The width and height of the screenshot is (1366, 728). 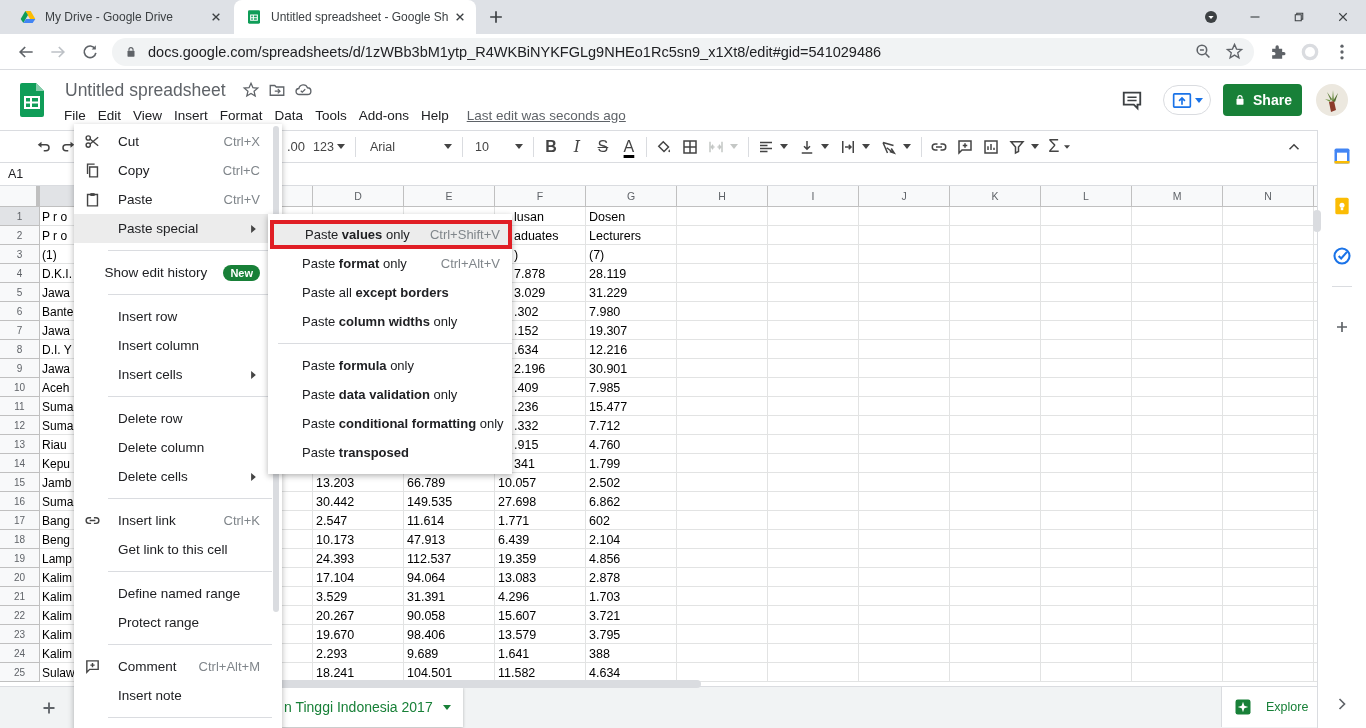 What do you see at coordinates (20, 387) in the screenshot?
I see `row-header: 10` at bounding box center [20, 387].